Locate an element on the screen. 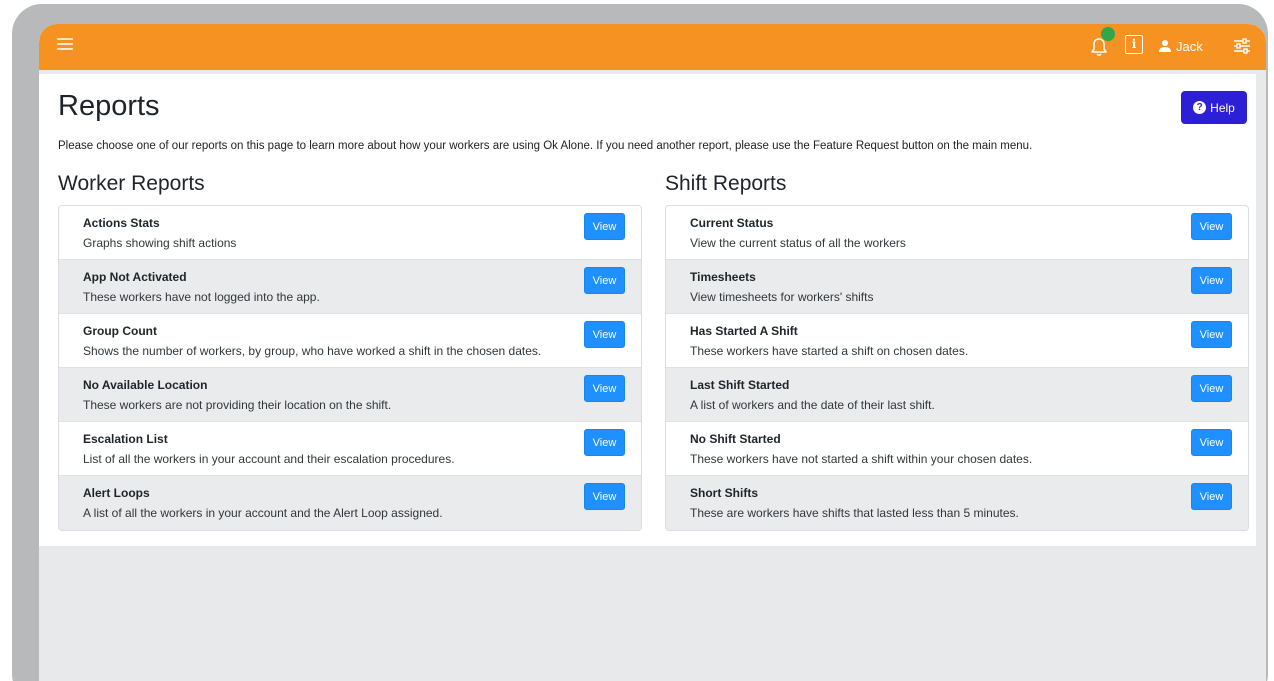  report-title: Short Shifts is located at coordinates (724, 493).